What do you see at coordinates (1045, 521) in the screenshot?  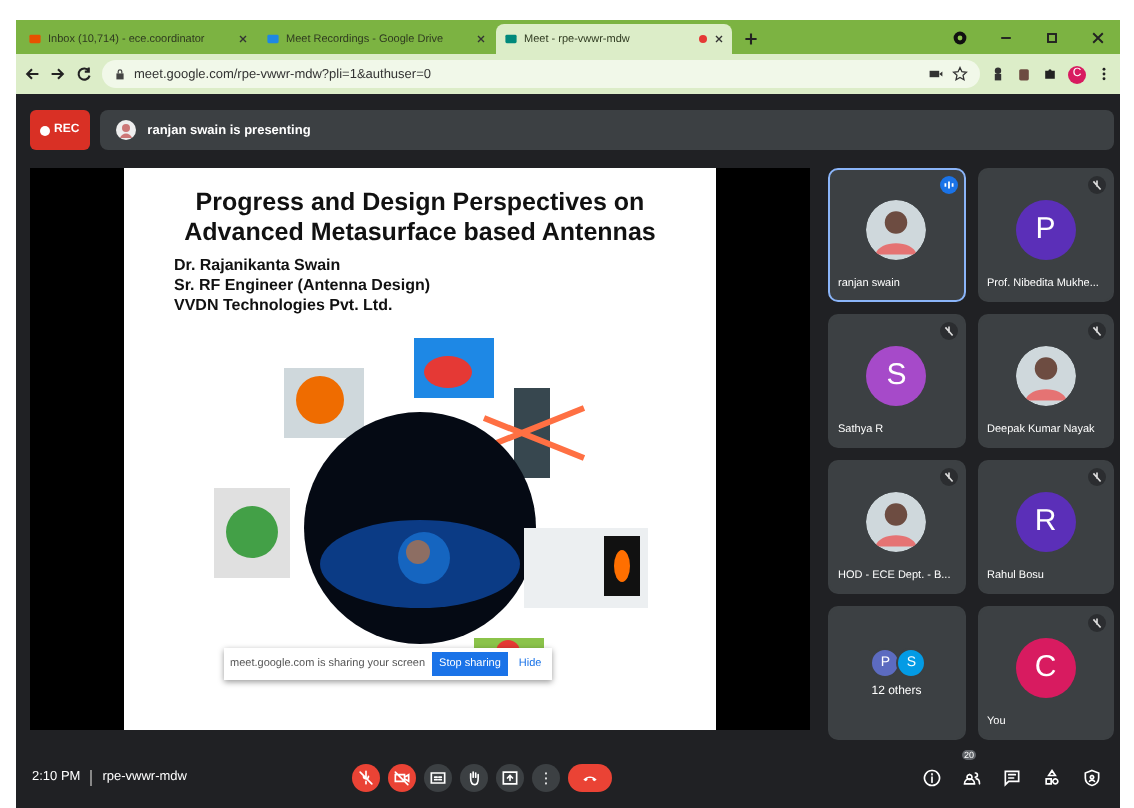 I see `letter-avatar: R` at bounding box center [1045, 521].